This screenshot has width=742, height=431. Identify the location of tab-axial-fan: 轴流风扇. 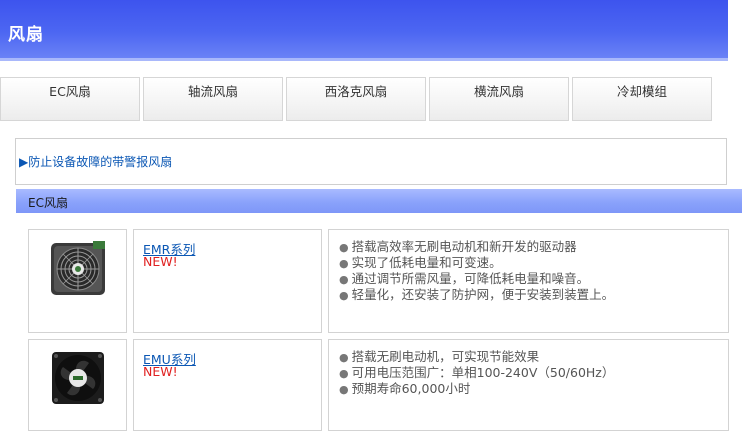
(213, 99).